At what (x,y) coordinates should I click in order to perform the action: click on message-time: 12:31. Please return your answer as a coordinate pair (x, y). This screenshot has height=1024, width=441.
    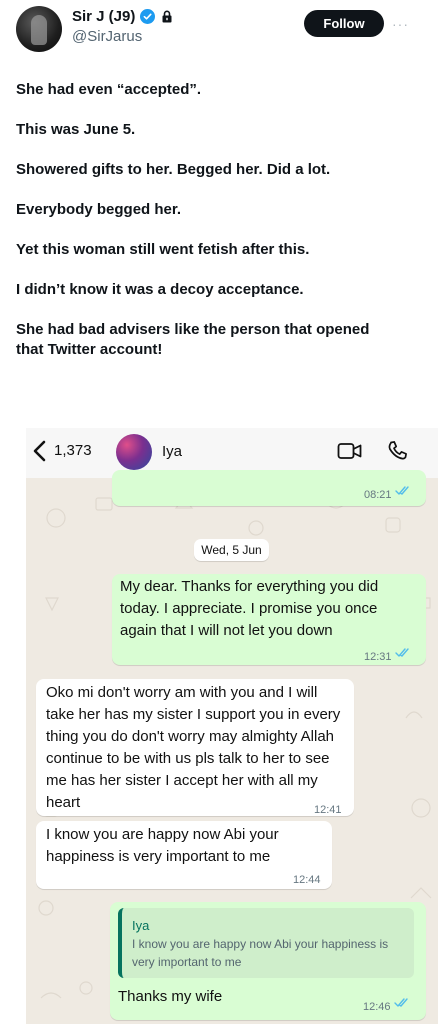
    Looking at the image, I should click on (378, 657).